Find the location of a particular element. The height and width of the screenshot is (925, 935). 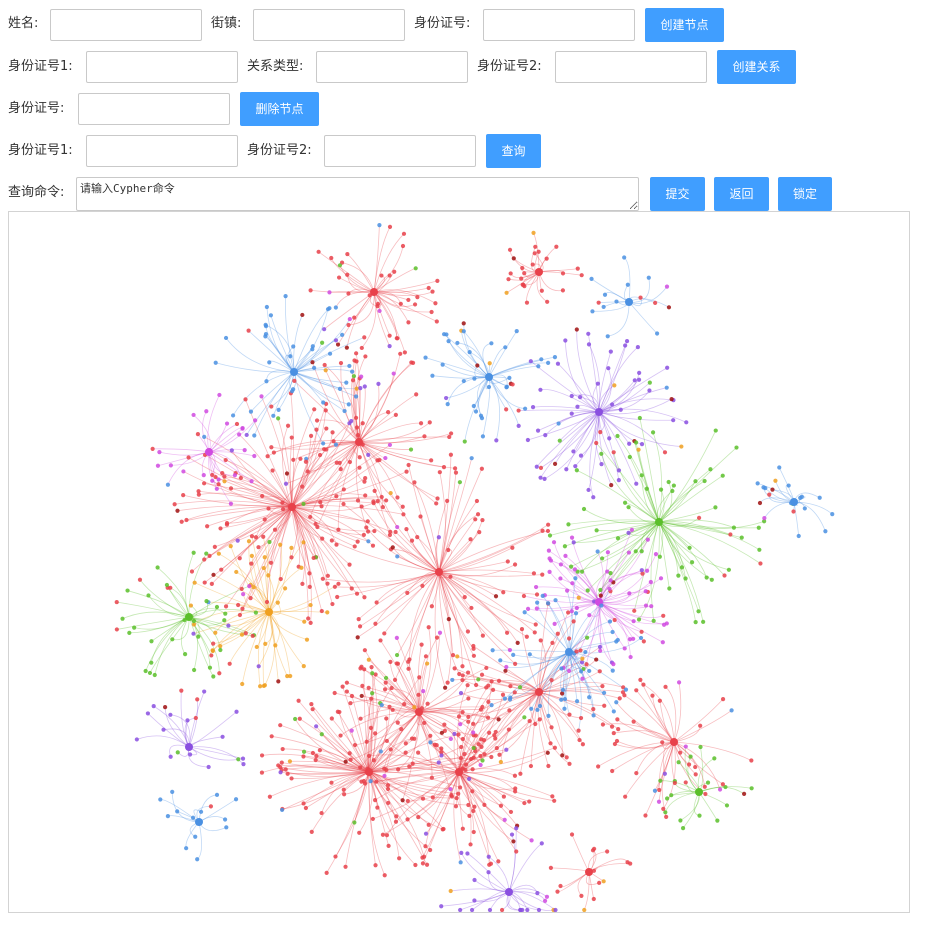

query-button: 查询 is located at coordinates (513, 151).